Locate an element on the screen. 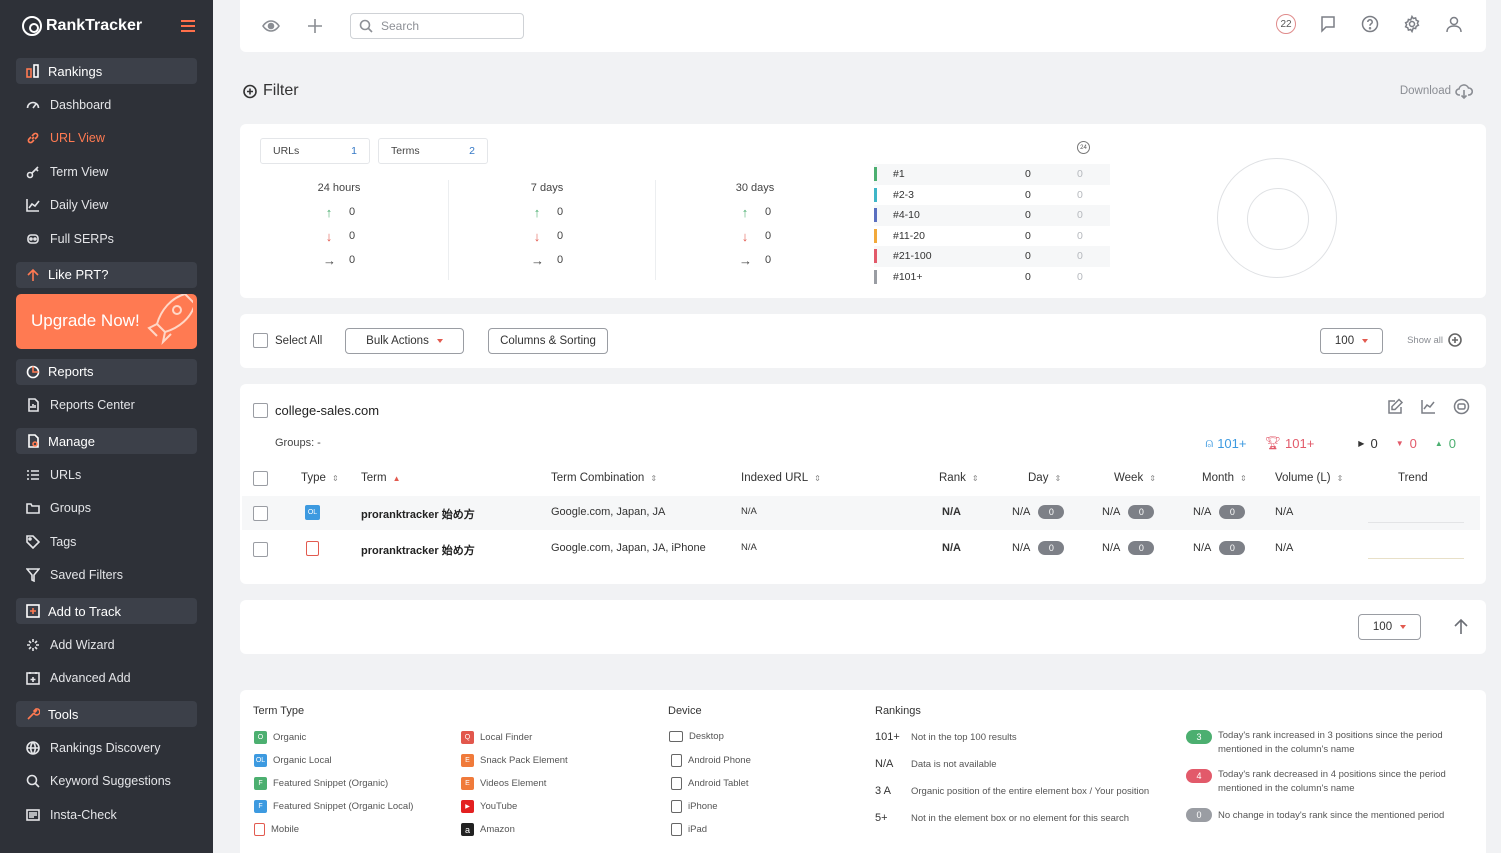 This screenshot has width=1501, height=853. scroll-top-icon is located at coordinates (1461, 627).